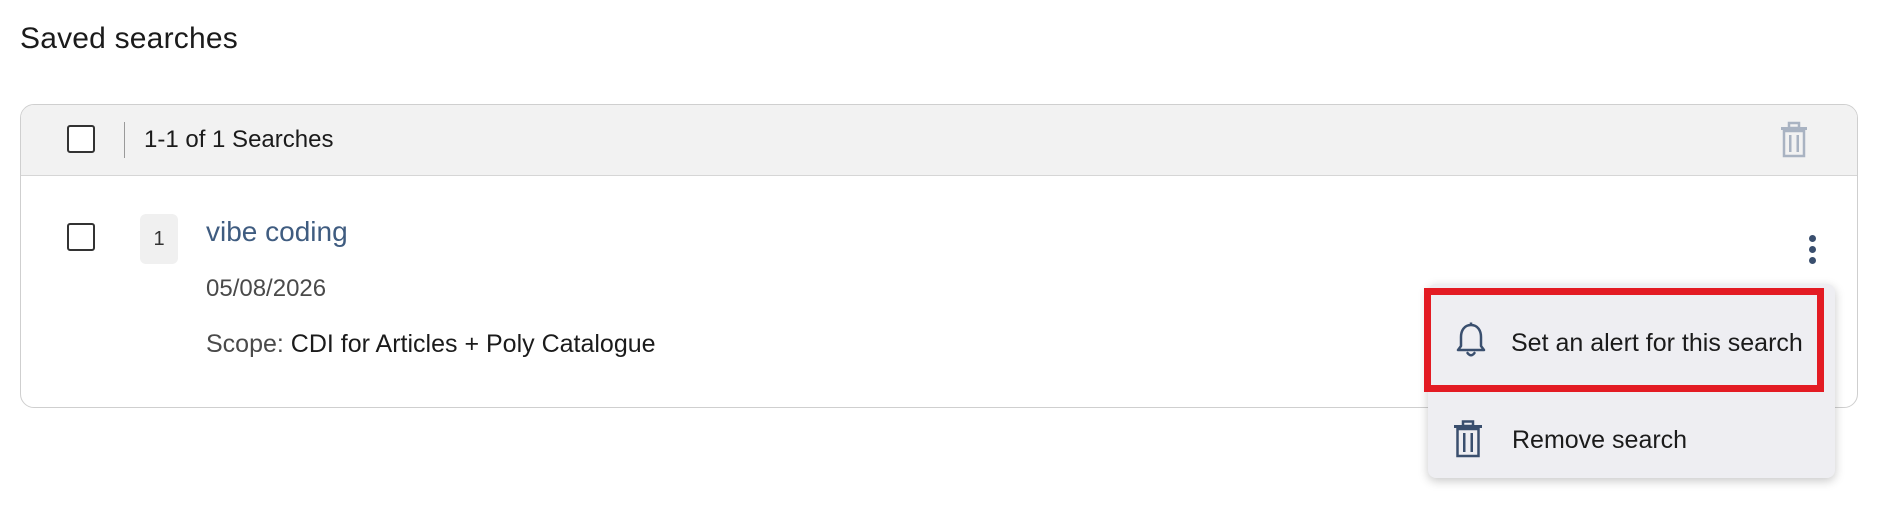  Describe the element at coordinates (1471, 339) in the screenshot. I see `bell-icon` at that location.